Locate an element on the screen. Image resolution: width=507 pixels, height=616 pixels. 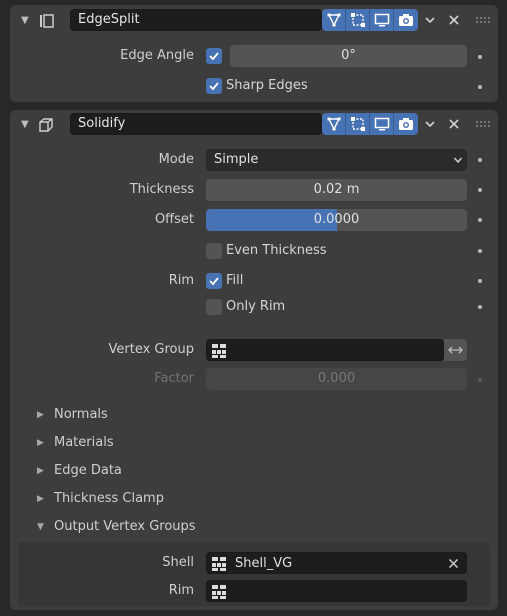
solidify-modifier-icon is located at coordinates (46, 125).